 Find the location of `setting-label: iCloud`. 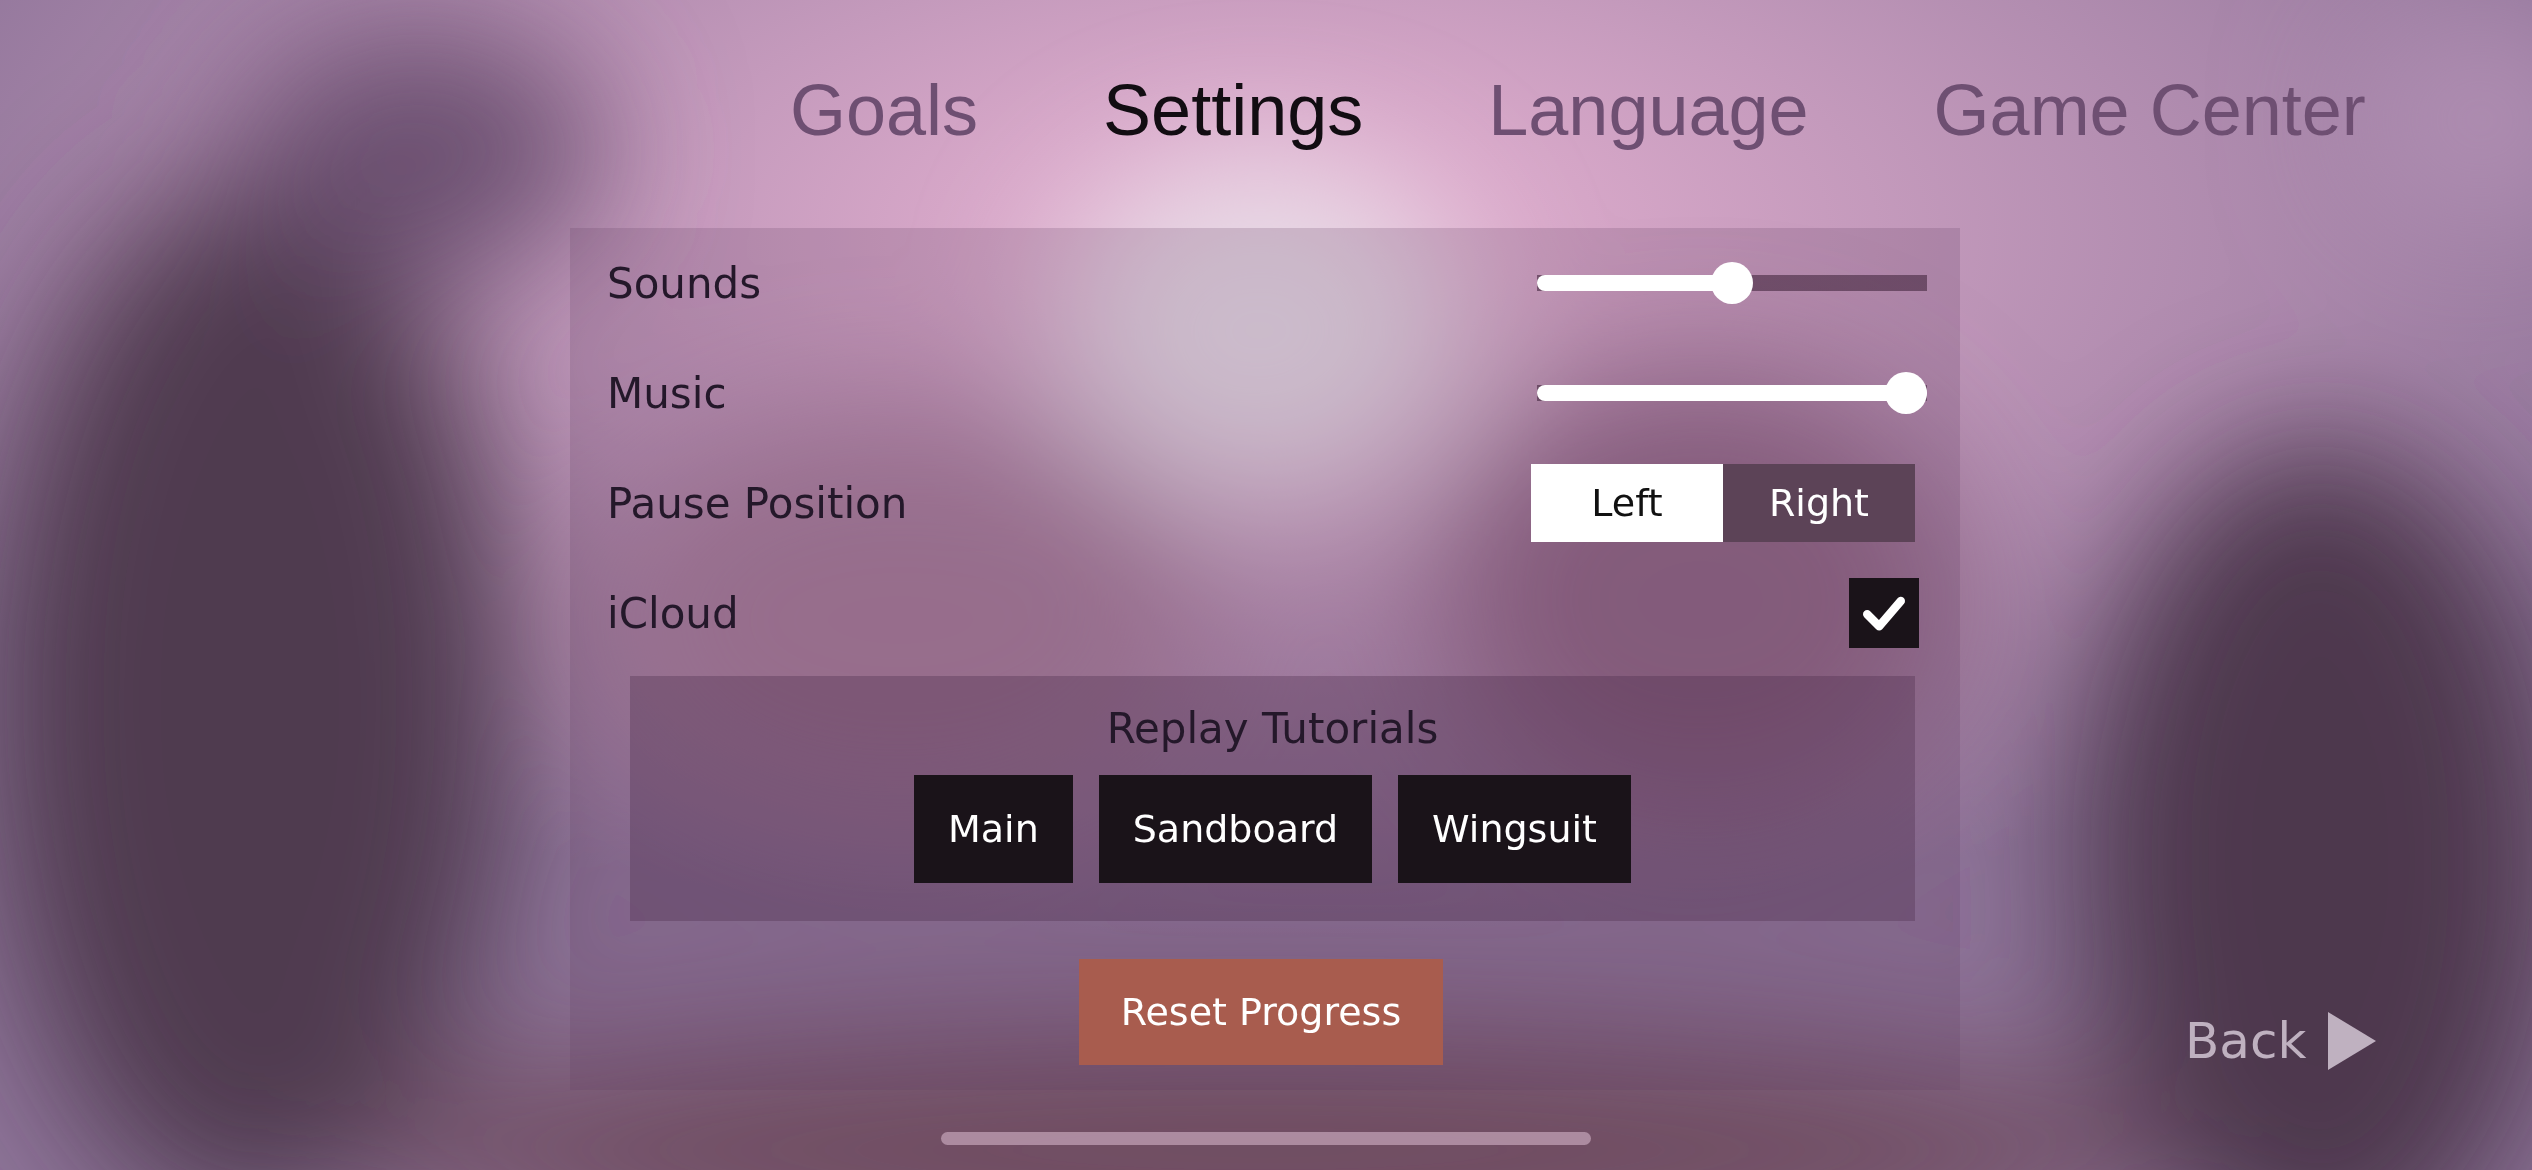

setting-label: iCloud is located at coordinates (673, 613).